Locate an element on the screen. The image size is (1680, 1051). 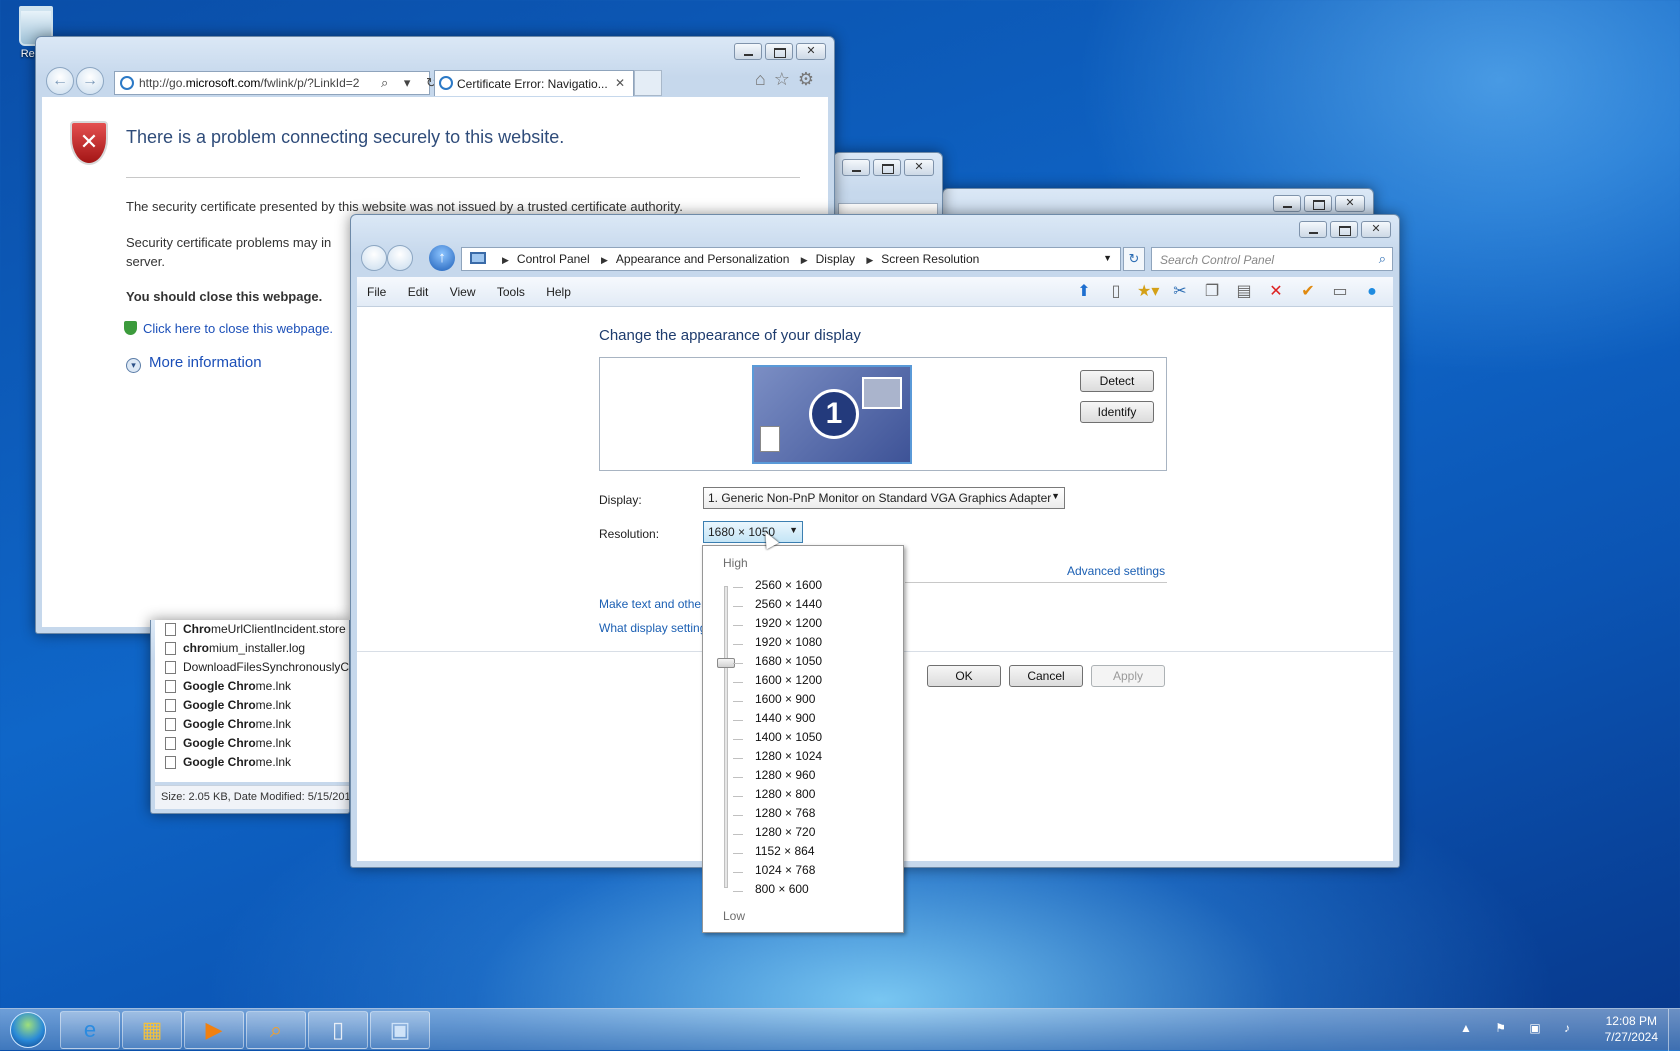
resolution-option: 1280 × 768 is located at coordinates (785, 813).